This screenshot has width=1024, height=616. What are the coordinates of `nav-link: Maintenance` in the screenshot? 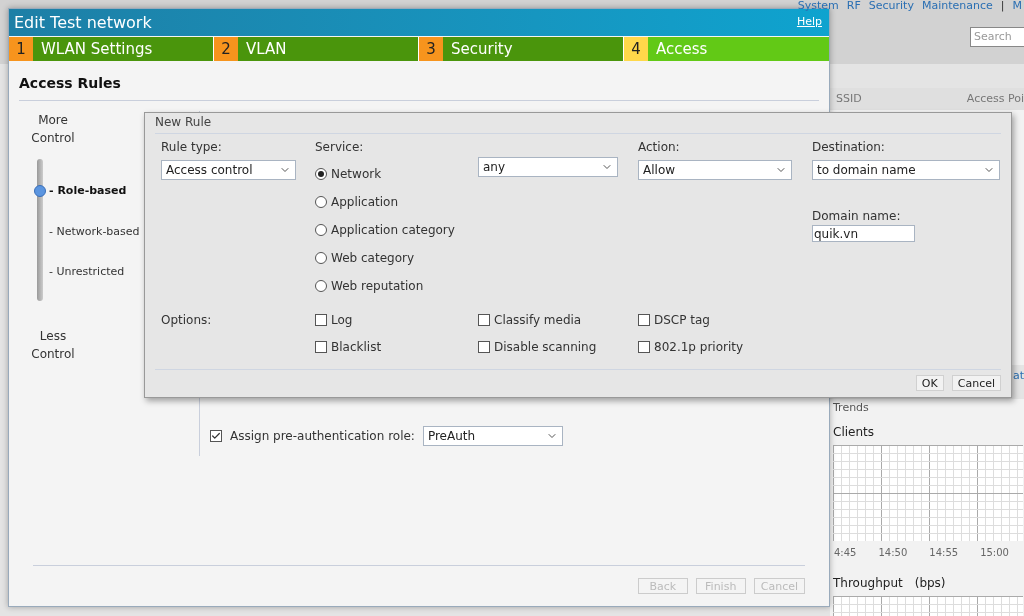 It's located at (957, 5).